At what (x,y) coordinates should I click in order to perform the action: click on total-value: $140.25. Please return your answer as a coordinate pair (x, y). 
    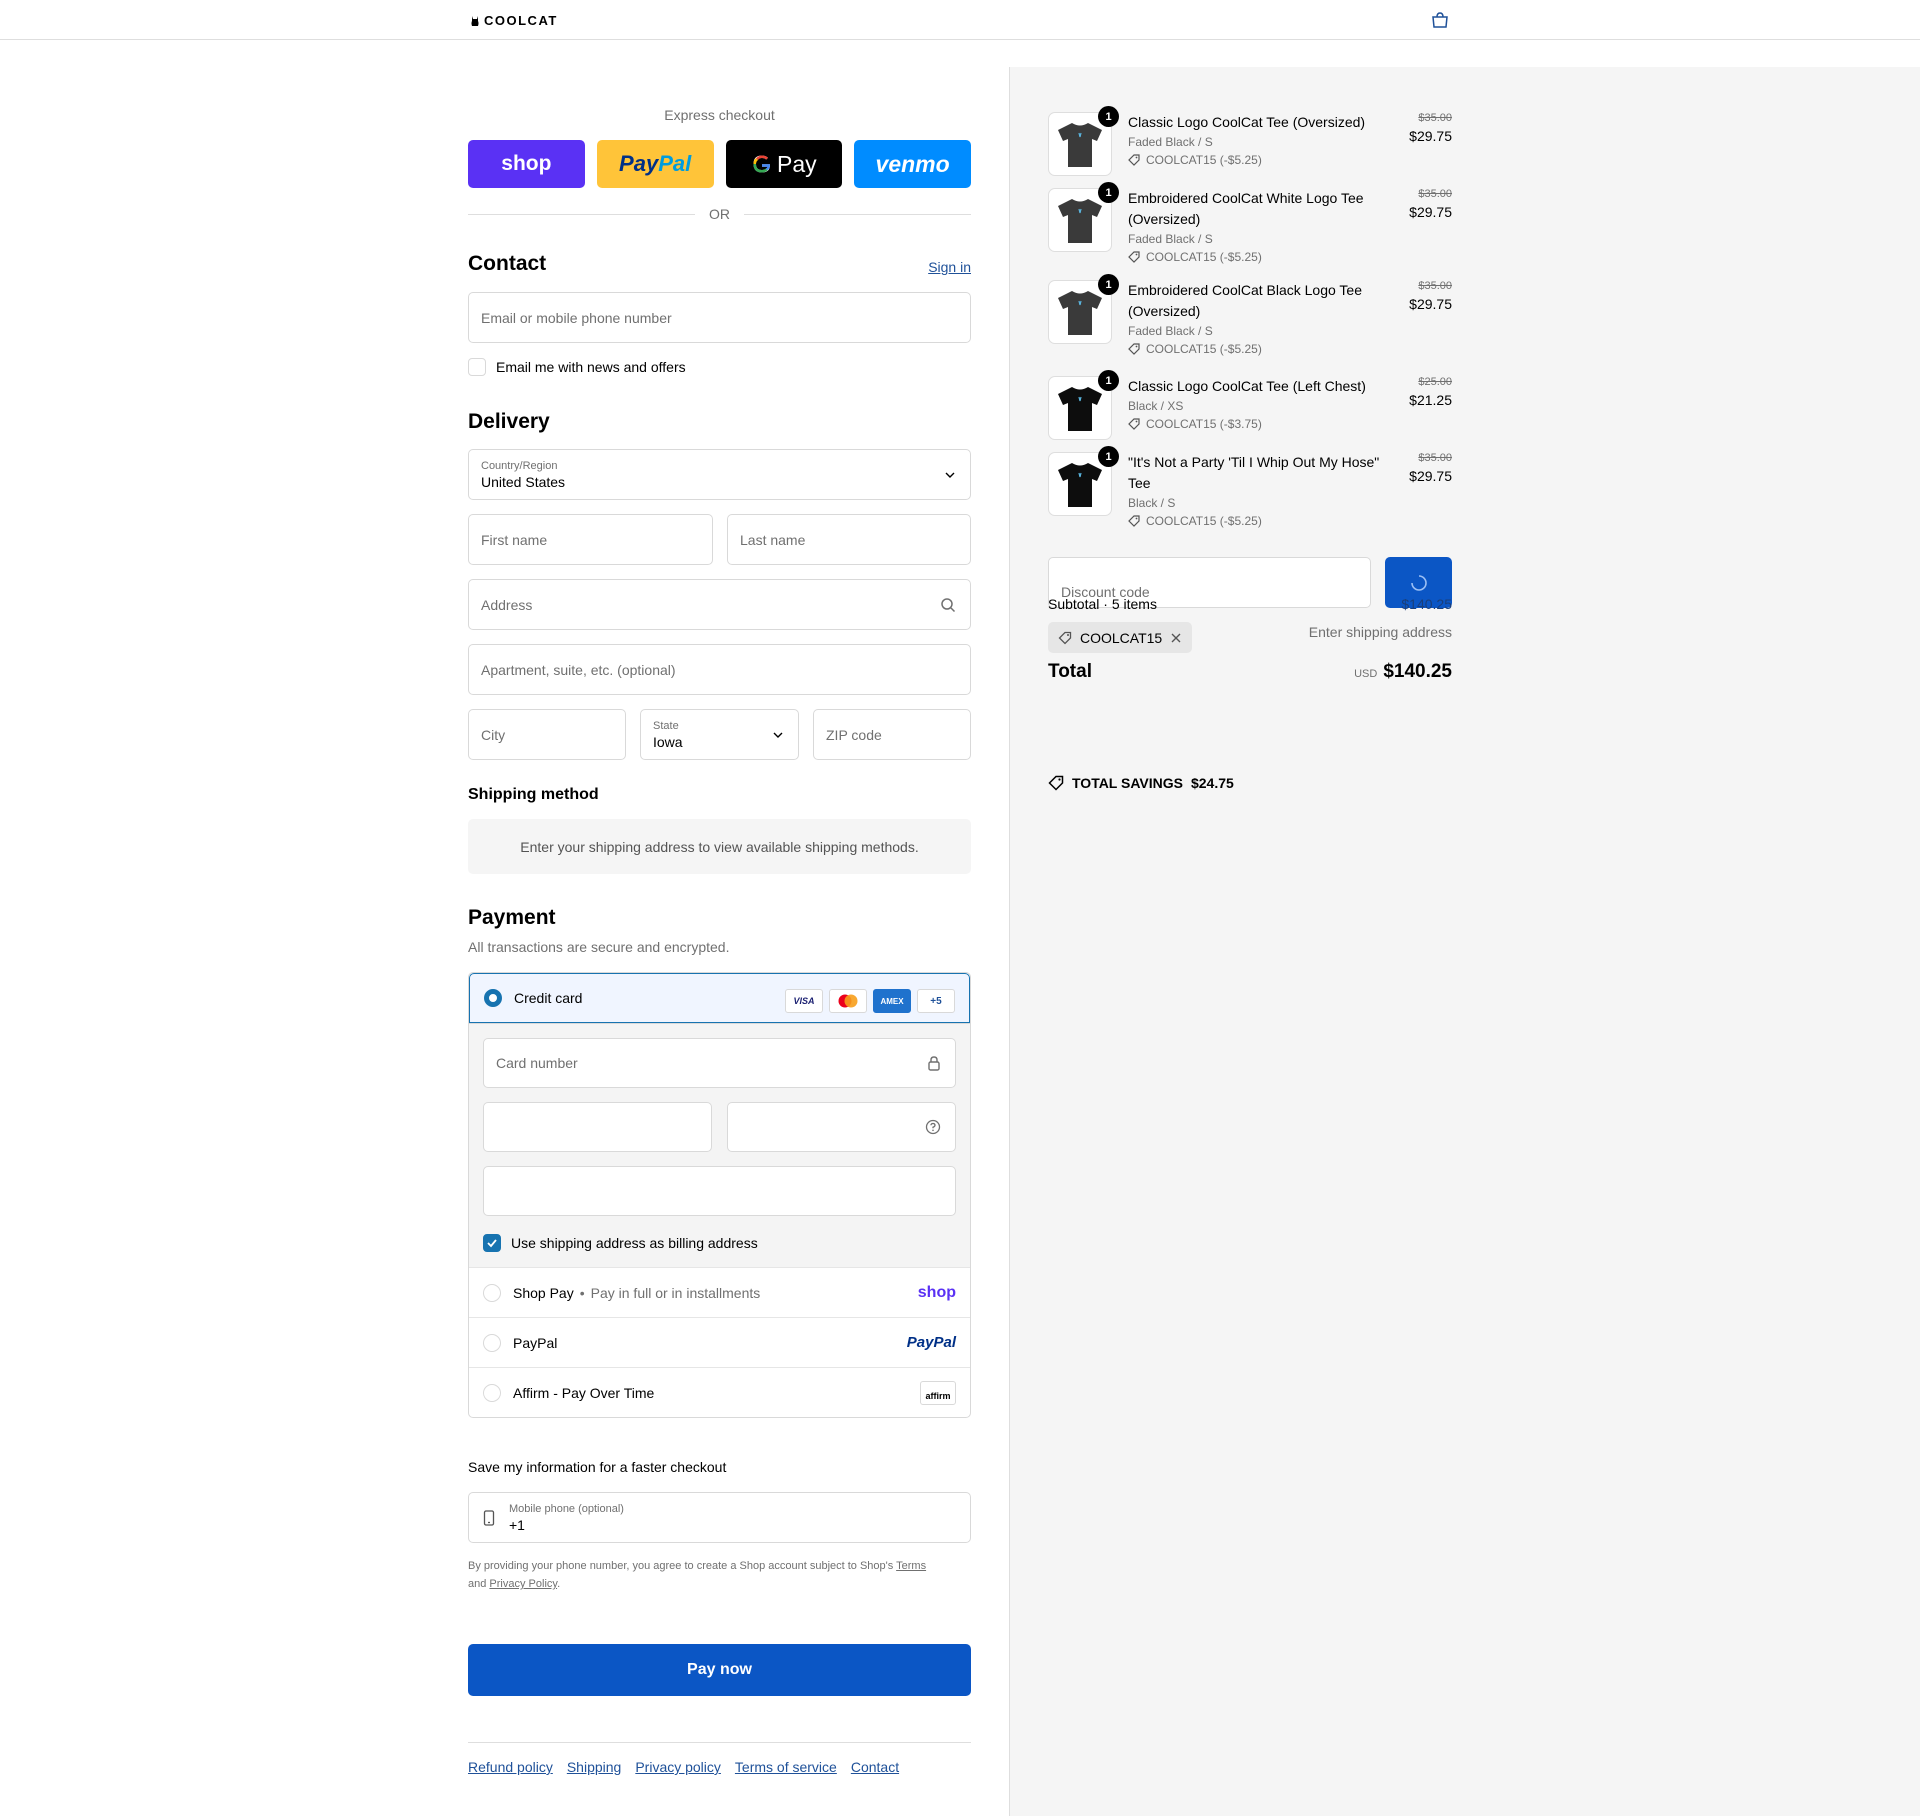
    Looking at the image, I should click on (1417, 671).